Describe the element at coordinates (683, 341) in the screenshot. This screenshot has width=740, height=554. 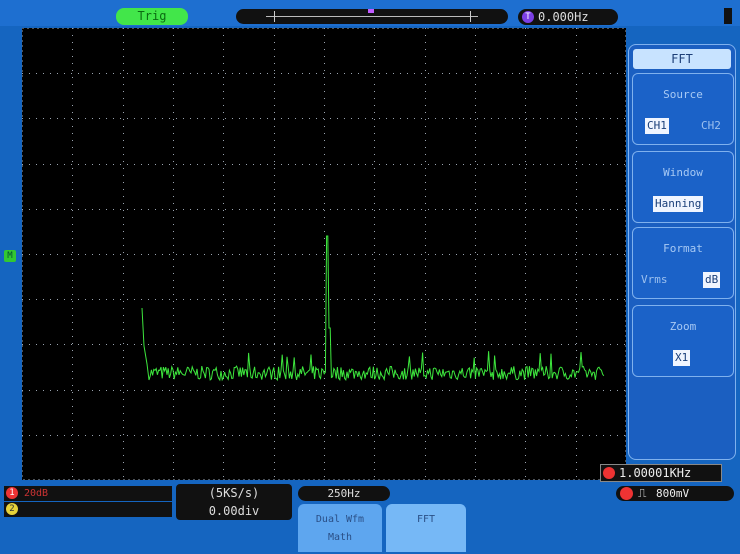
I see `zoom-menu-item: Zoom X1` at that location.